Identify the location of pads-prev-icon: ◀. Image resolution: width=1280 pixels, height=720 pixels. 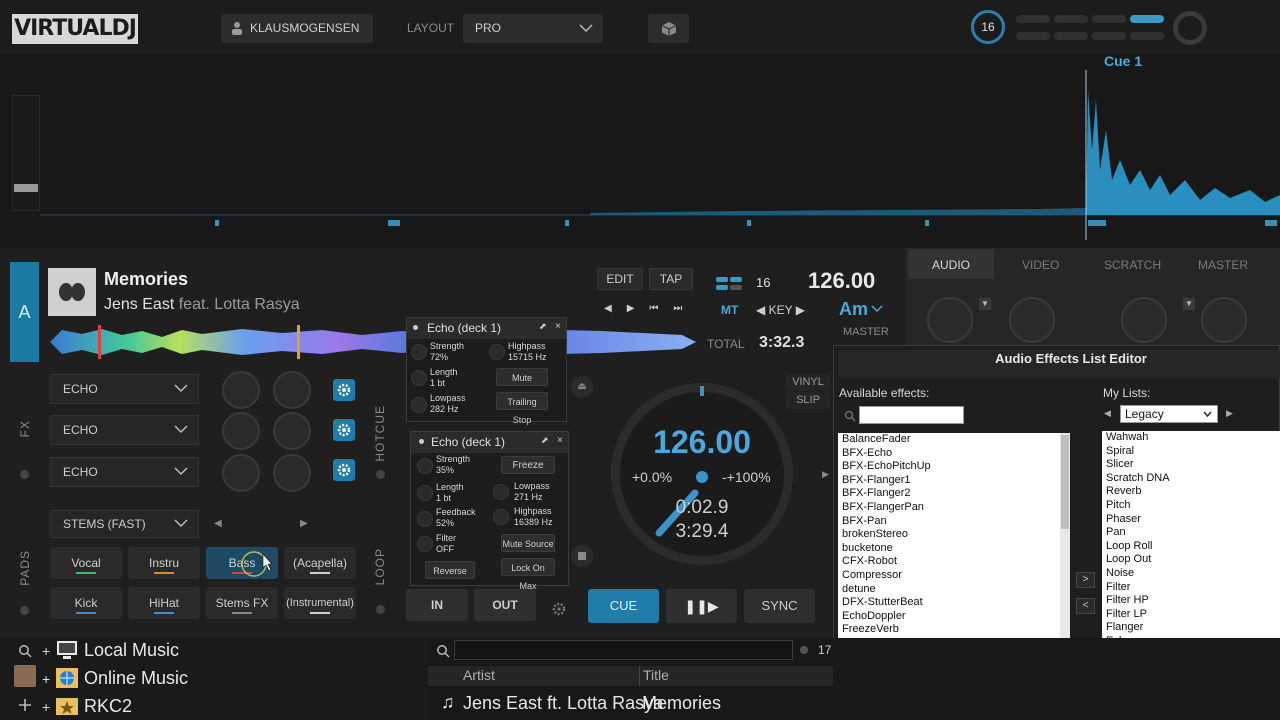
(218, 523).